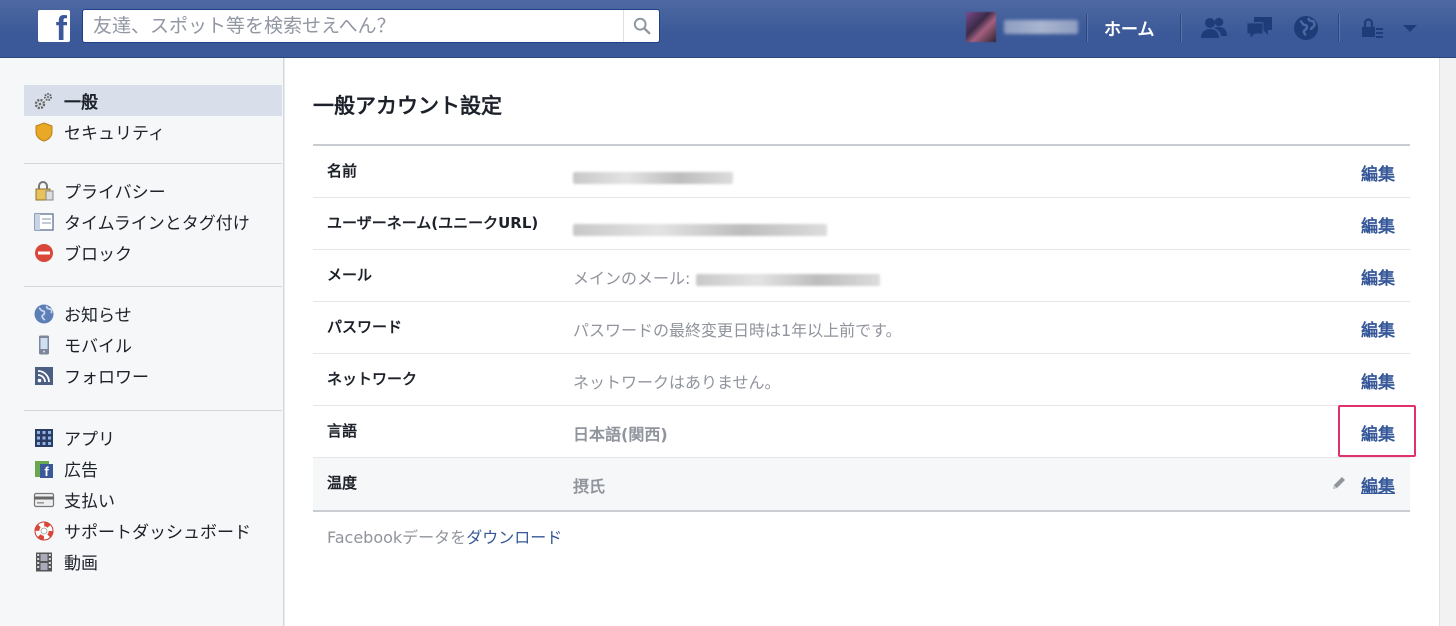  What do you see at coordinates (44, 531) in the screenshot?
I see `lifebuoy-icon` at bounding box center [44, 531].